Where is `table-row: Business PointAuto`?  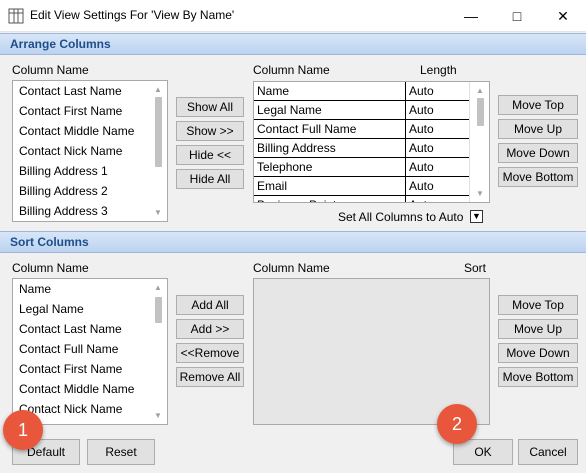 table-row: Business PointAuto is located at coordinates (371, 199).